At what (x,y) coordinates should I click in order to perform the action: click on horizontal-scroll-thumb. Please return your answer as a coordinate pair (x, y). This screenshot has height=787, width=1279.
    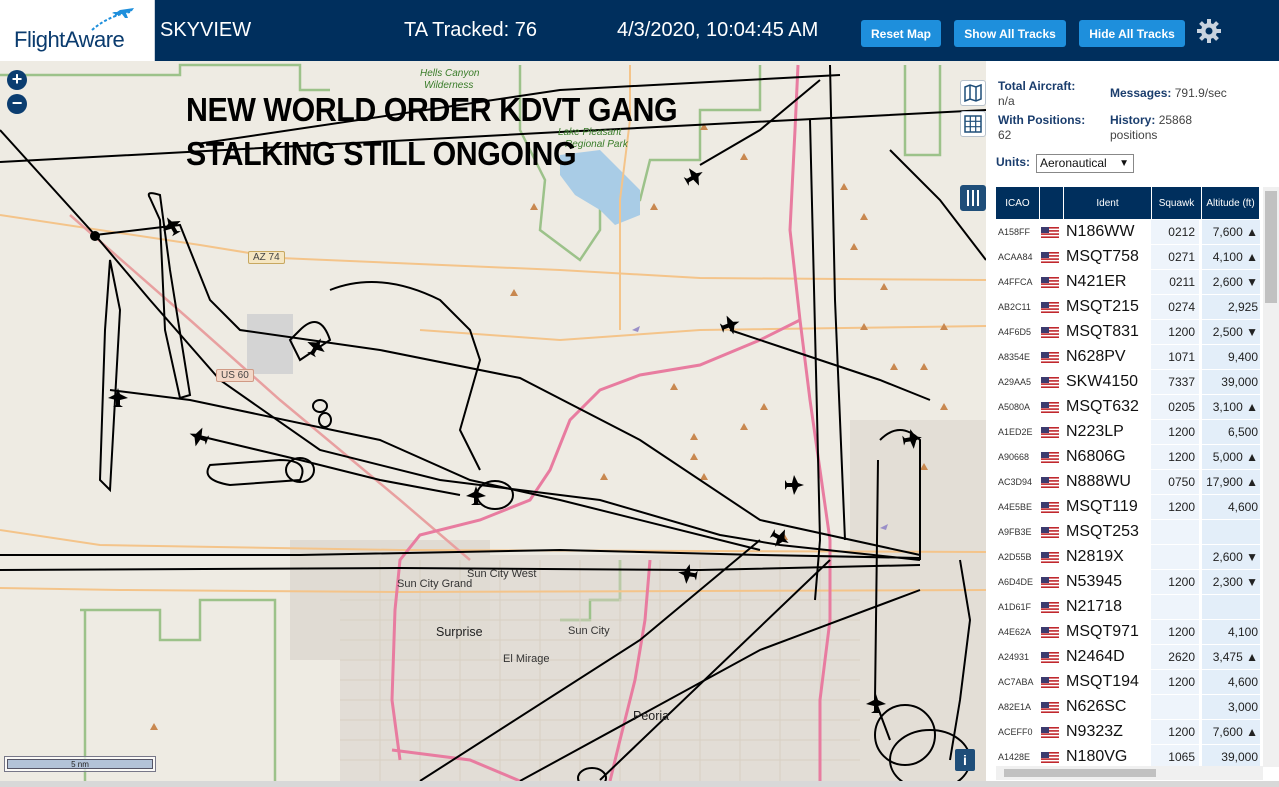
    Looking at the image, I should click on (1080, 773).